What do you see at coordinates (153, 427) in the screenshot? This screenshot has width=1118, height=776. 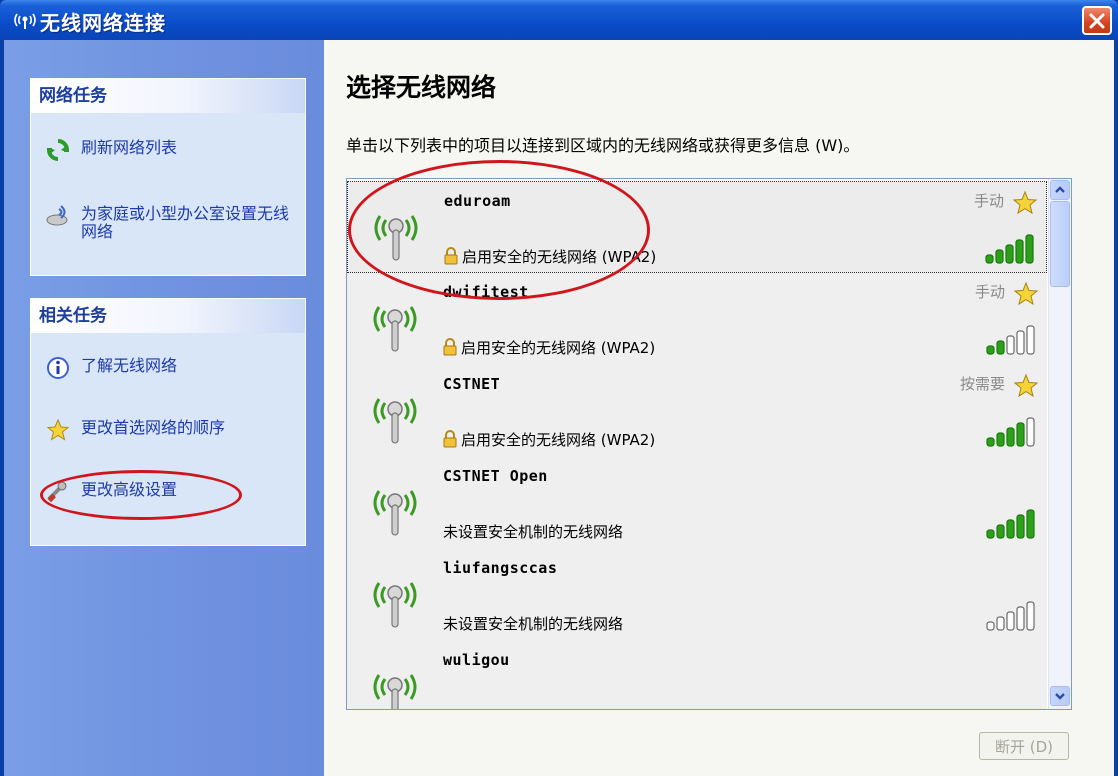 I see `change-preferred-order-label: 更改首选网络的顺序` at bounding box center [153, 427].